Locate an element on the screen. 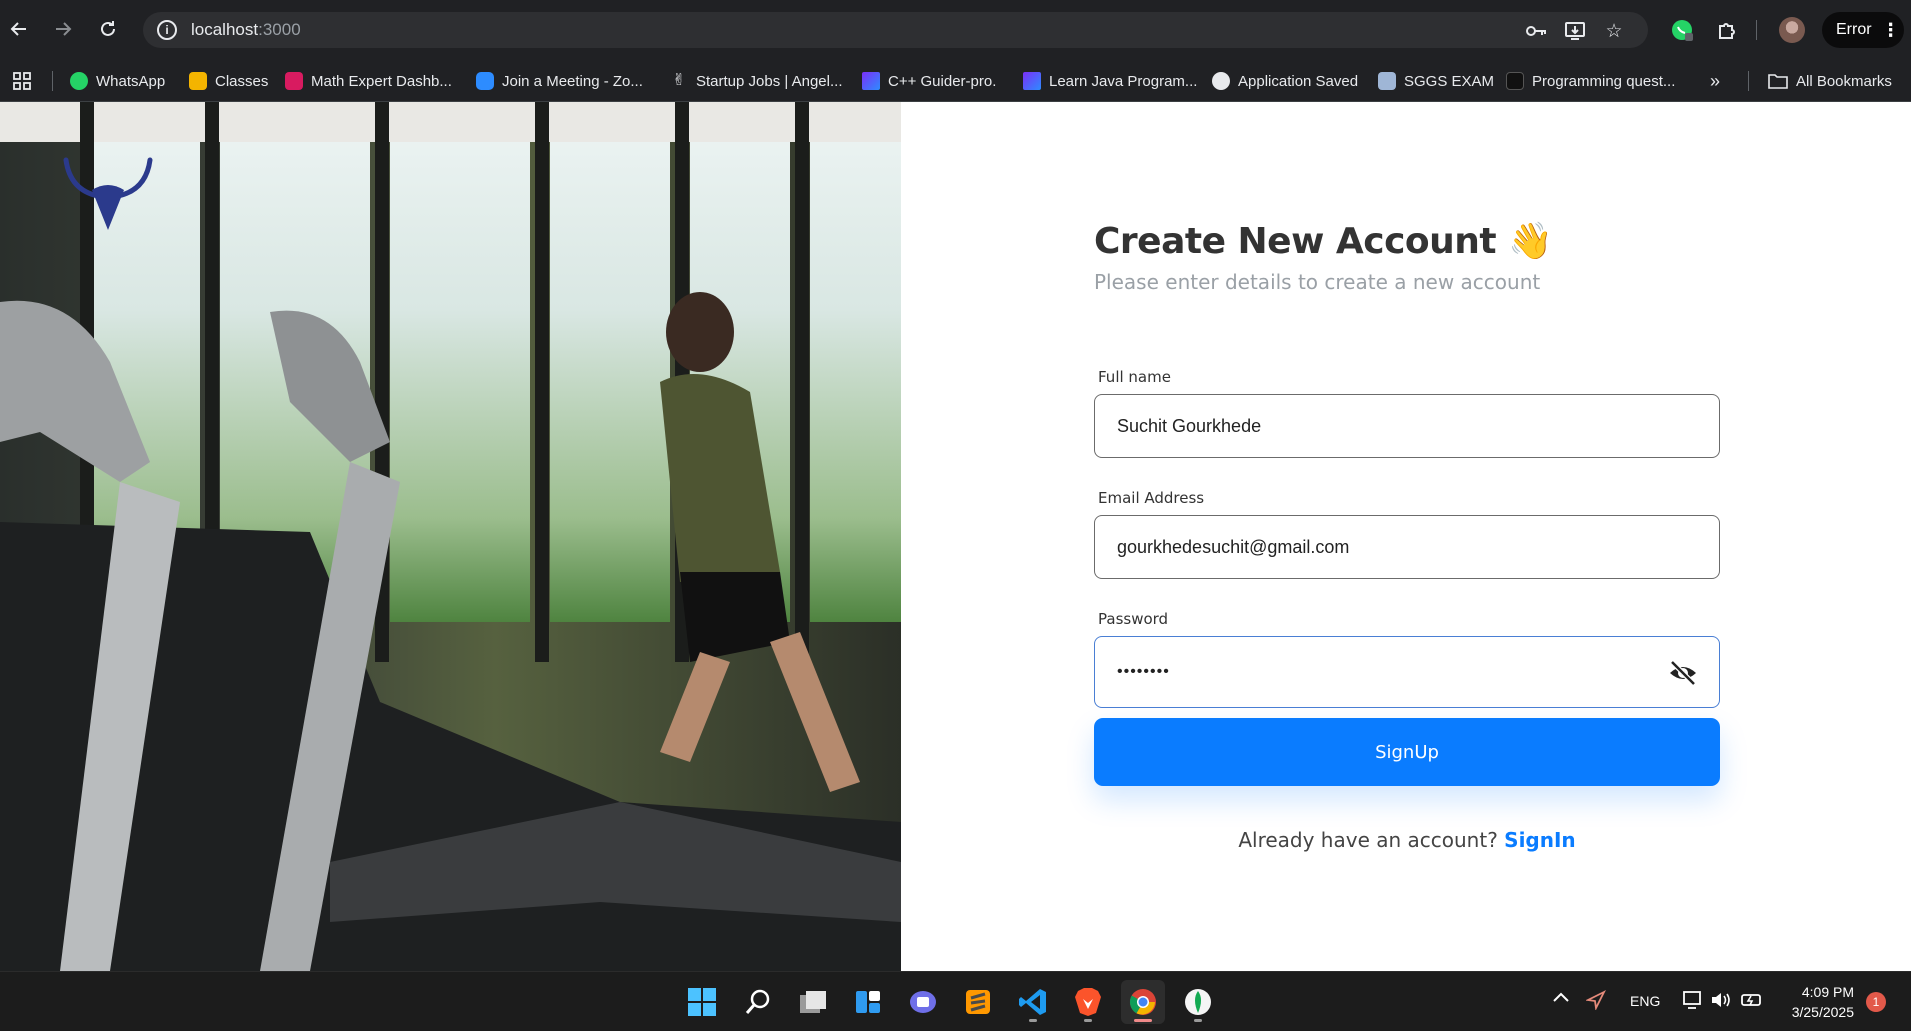 Image resolution: width=1911 pixels, height=1031 pixels. email-group: Email Address gourkhedesuchit@gmail.com is located at coordinates (1407, 534).